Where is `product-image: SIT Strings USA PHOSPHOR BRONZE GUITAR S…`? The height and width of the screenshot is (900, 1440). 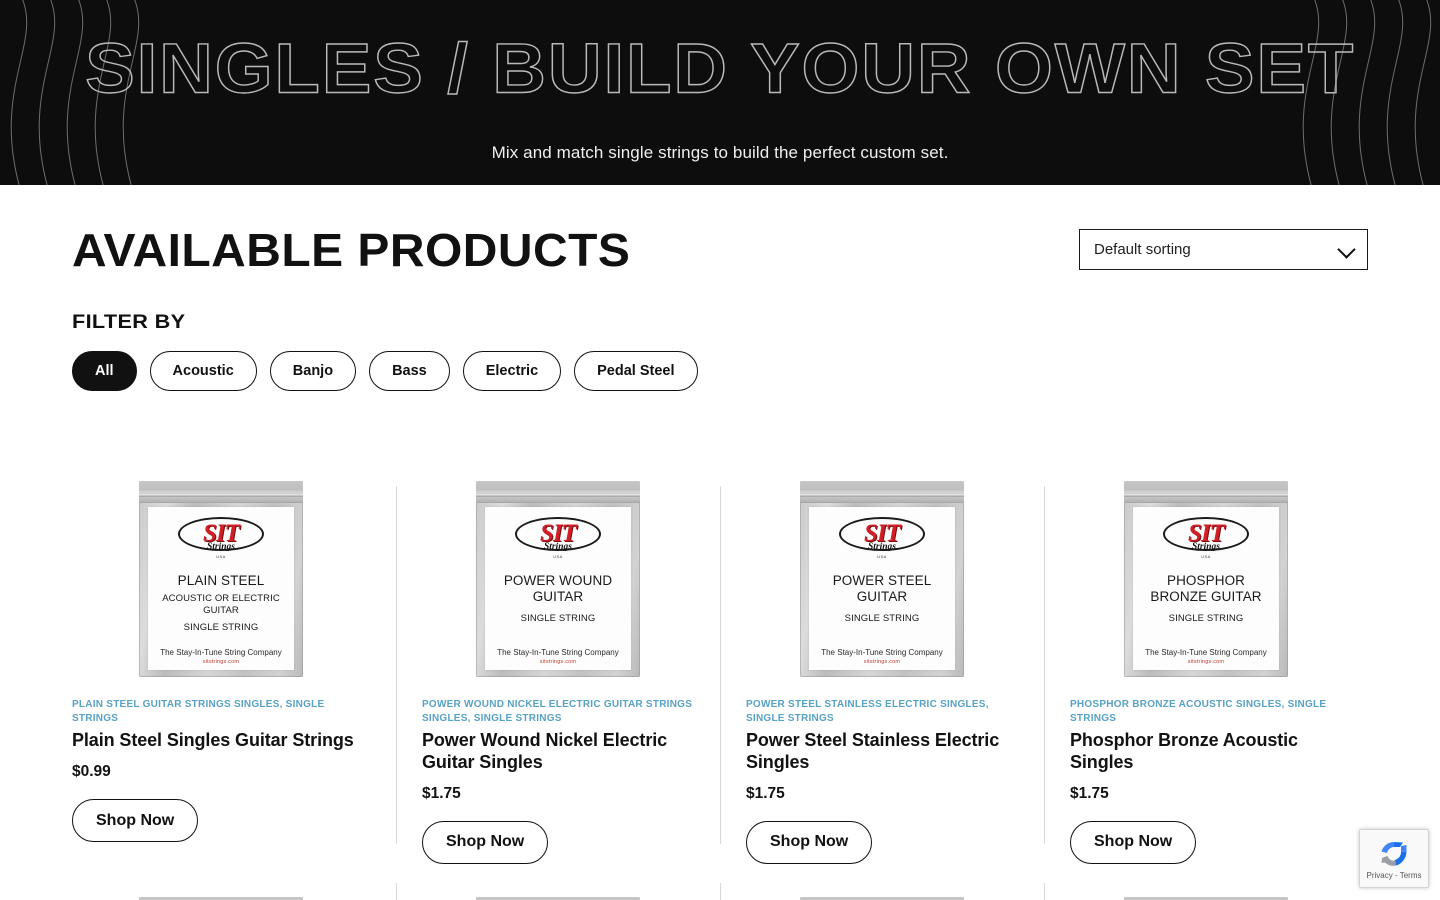
product-image: SIT Strings USA PHOSPHOR BRONZE GUITAR S… is located at coordinates (1206, 579).